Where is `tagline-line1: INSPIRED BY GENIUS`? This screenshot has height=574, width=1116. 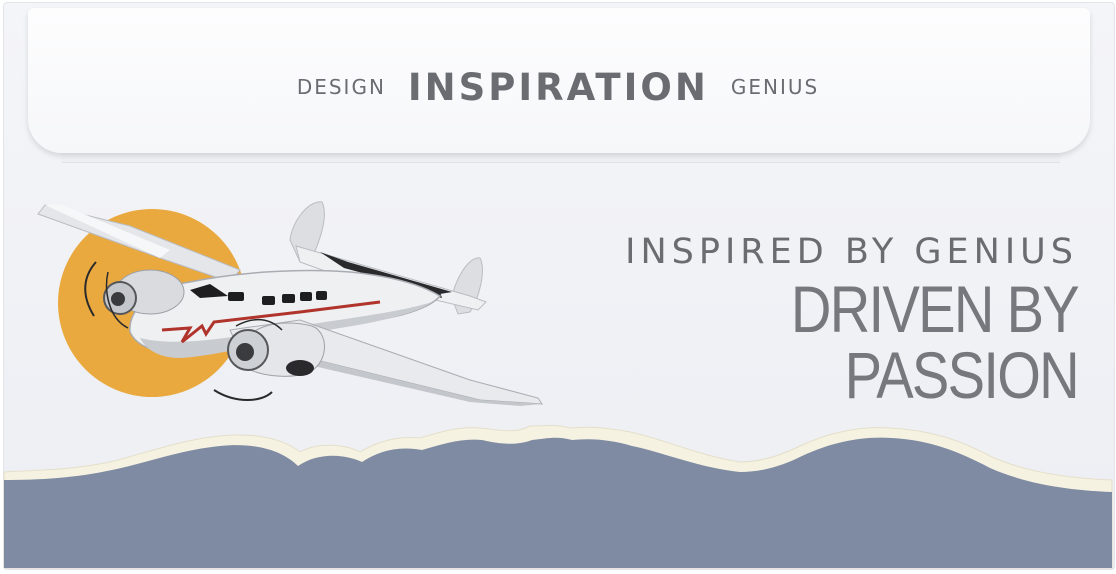 tagline-line1: INSPIRED BY GENIUS is located at coordinates (851, 252).